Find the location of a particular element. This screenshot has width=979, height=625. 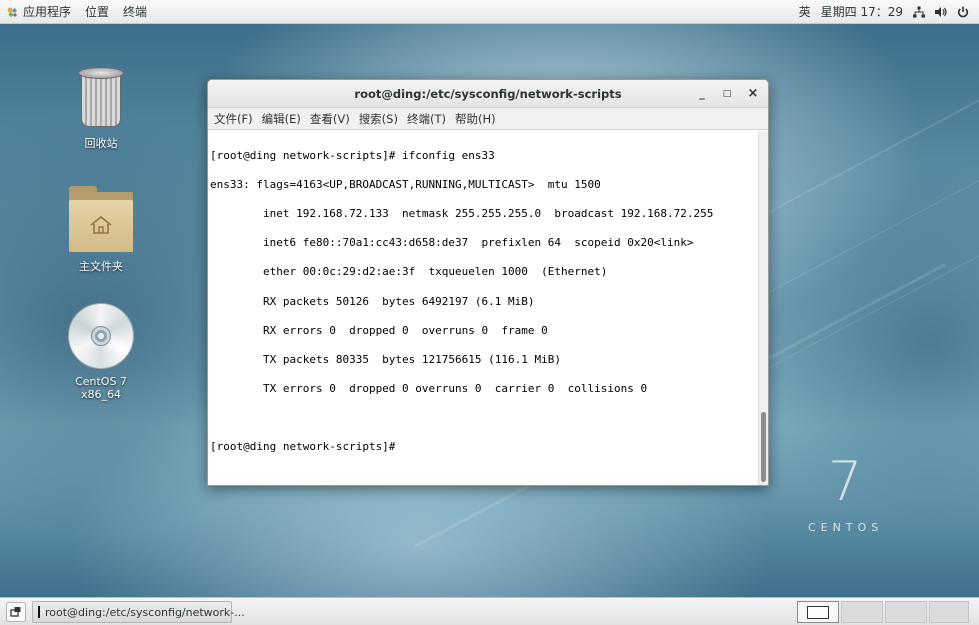

menu-edit: 编辑(E) is located at coordinates (281, 119).